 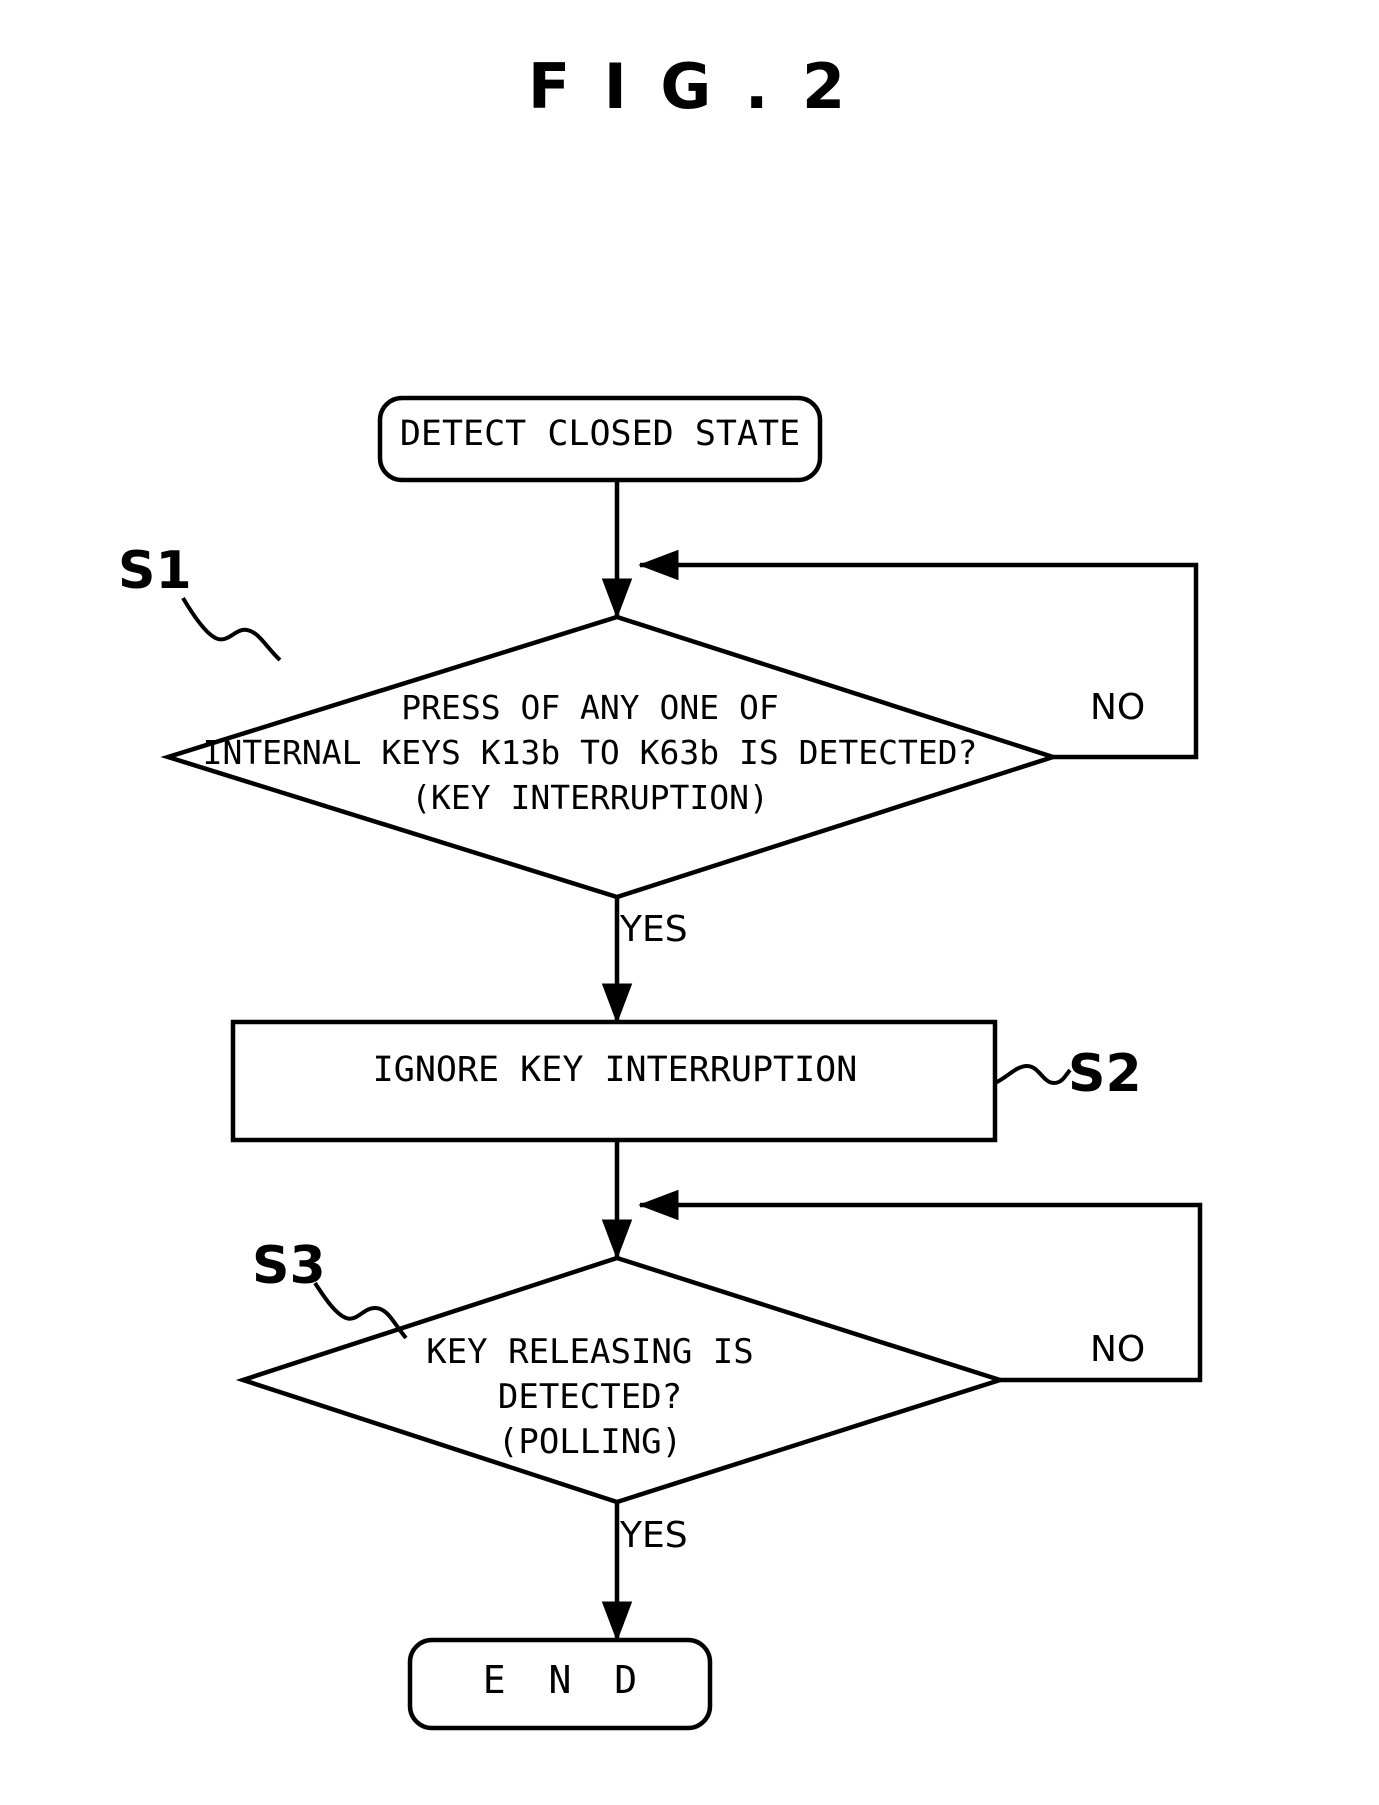 I want to click on node-decision2-label: KEY RELEASING IS DETECTED? (POLLING), so click(x=590, y=1397).